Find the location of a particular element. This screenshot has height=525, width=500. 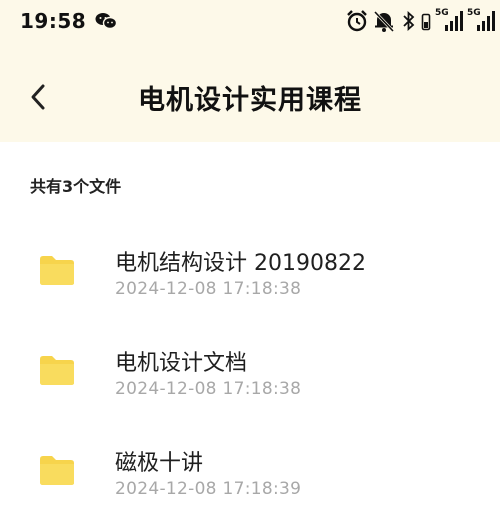

battery-icon is located at coordinates (426, 22).